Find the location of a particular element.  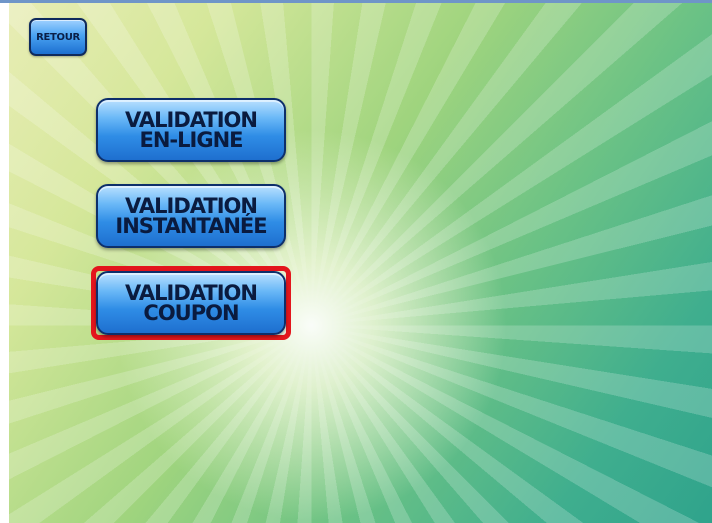

validation-coupon-button: VALIDATION COUPON is located at coordinates (191, 303).